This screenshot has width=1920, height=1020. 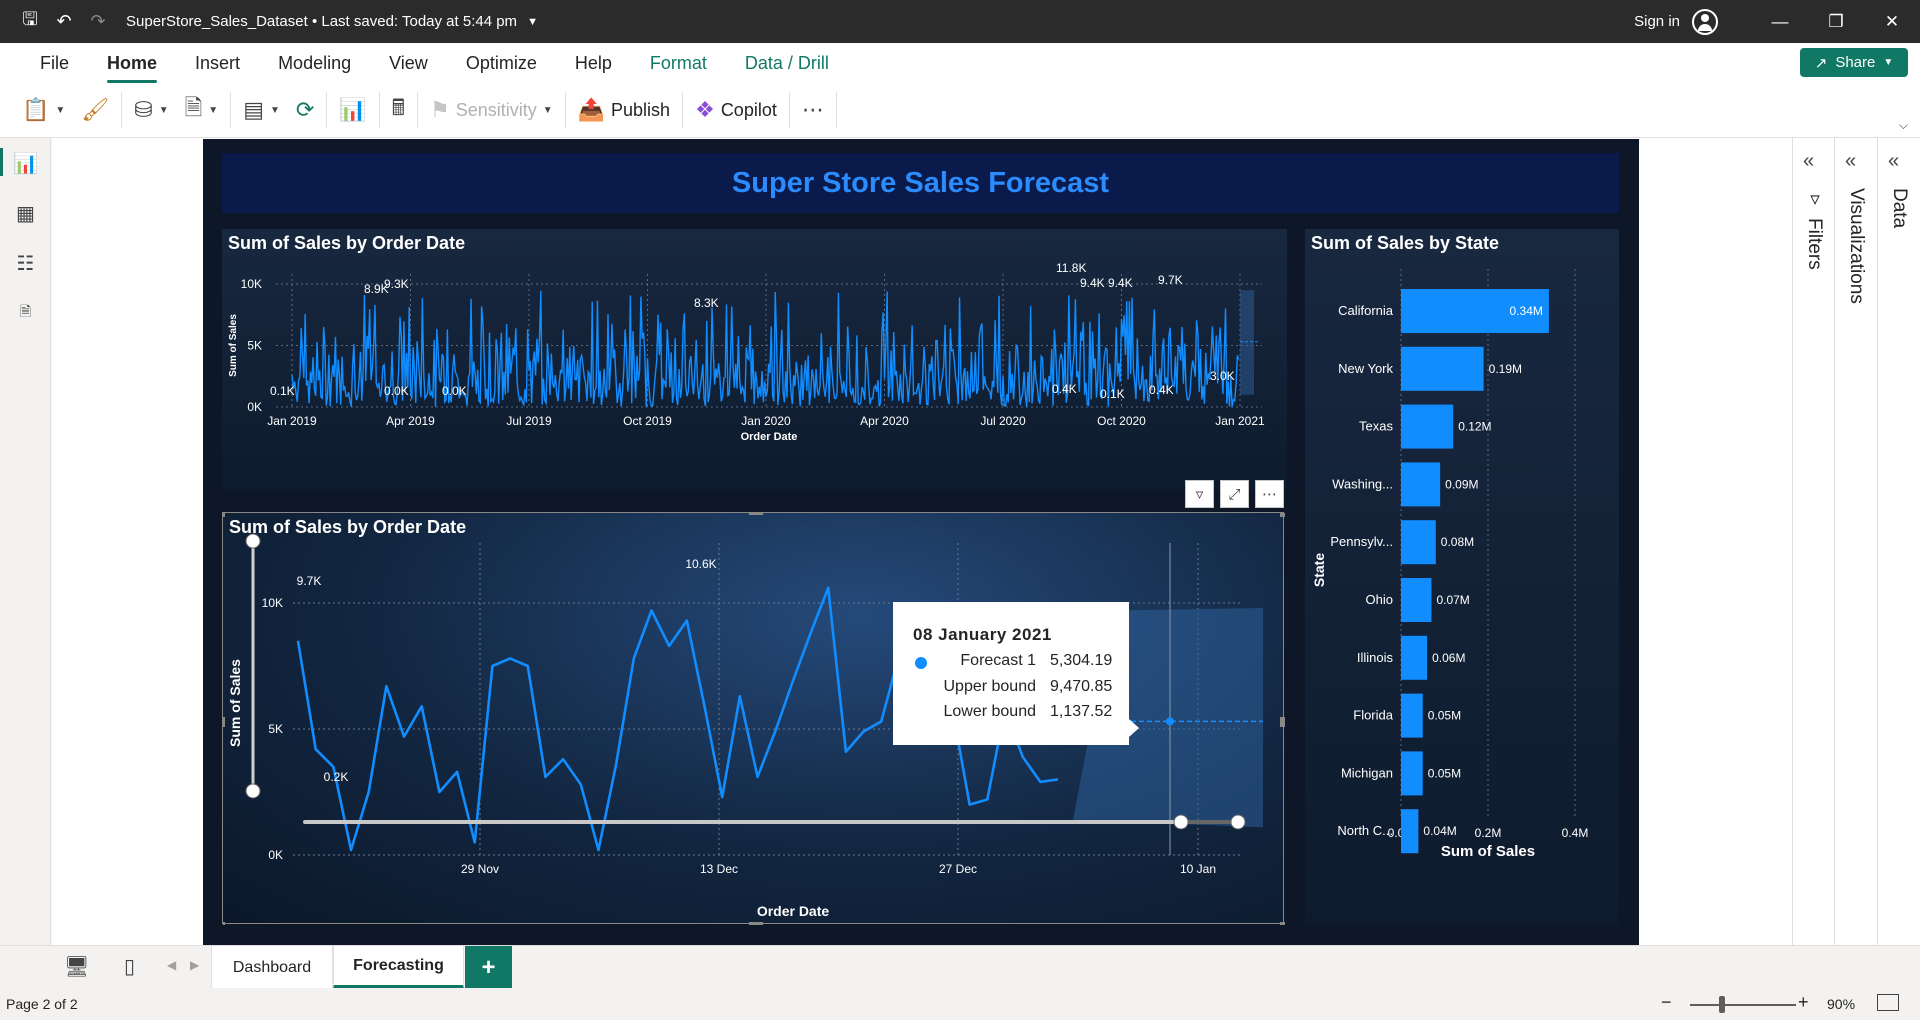 What do you see at coordinates (1705, 21) in the screenshot?
I see `avatar-icon` at bounding box center [1705, 21].